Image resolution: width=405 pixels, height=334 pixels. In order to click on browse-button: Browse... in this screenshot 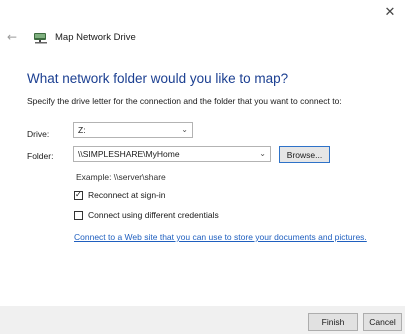, I will do `click(304, 154)`.